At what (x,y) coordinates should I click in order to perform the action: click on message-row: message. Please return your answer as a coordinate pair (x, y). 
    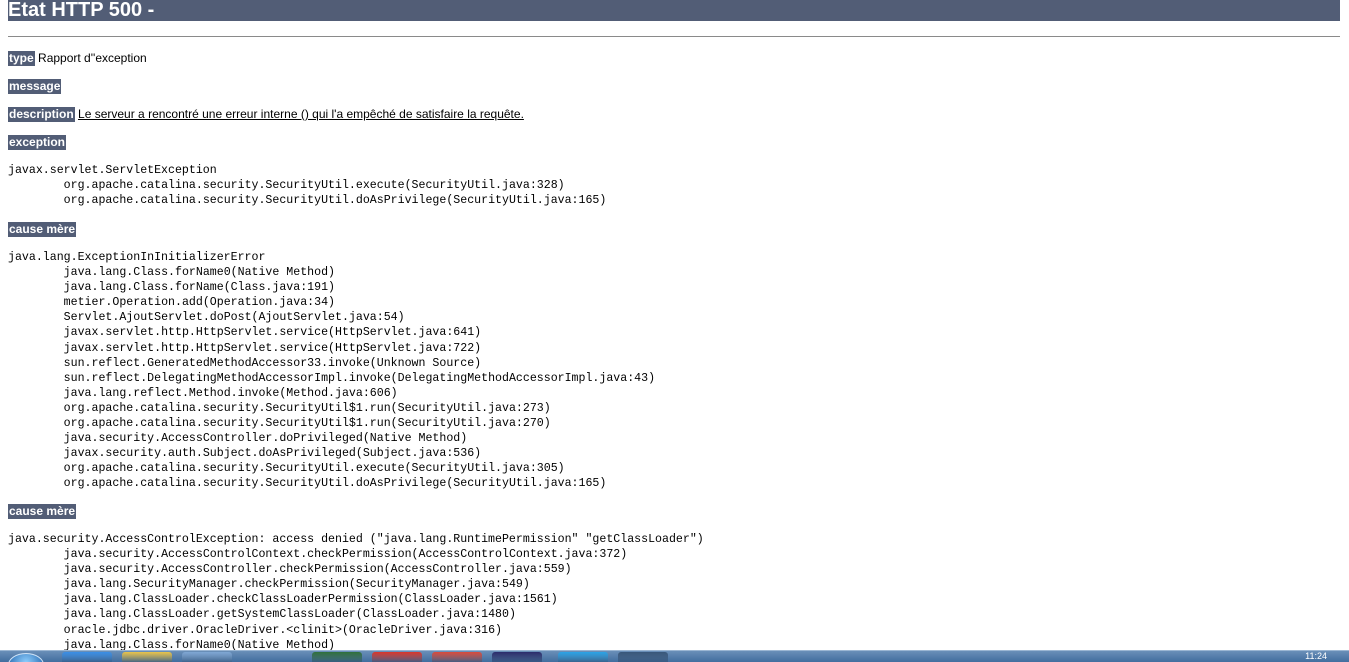
    Looking at the image, I should click on (35, 86).